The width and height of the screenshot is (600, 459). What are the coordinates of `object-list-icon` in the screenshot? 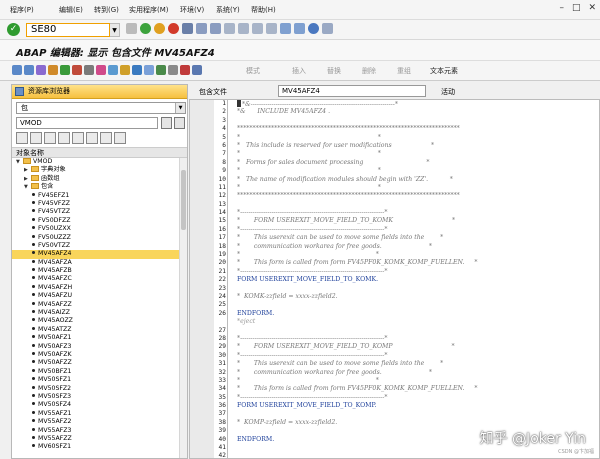 It's located at (113, 70).